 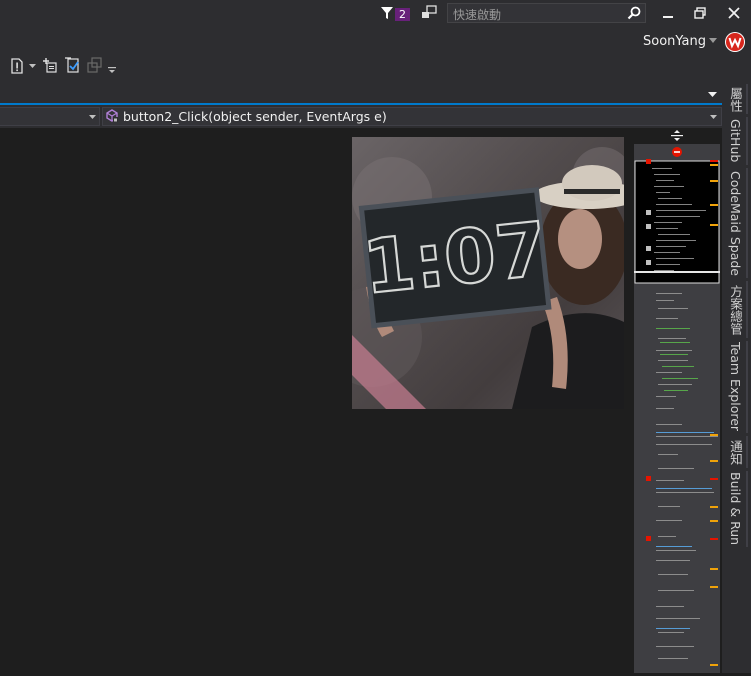 I want to click on side-tab-label: CodeMaid Spade, so click(x=735, y=223).